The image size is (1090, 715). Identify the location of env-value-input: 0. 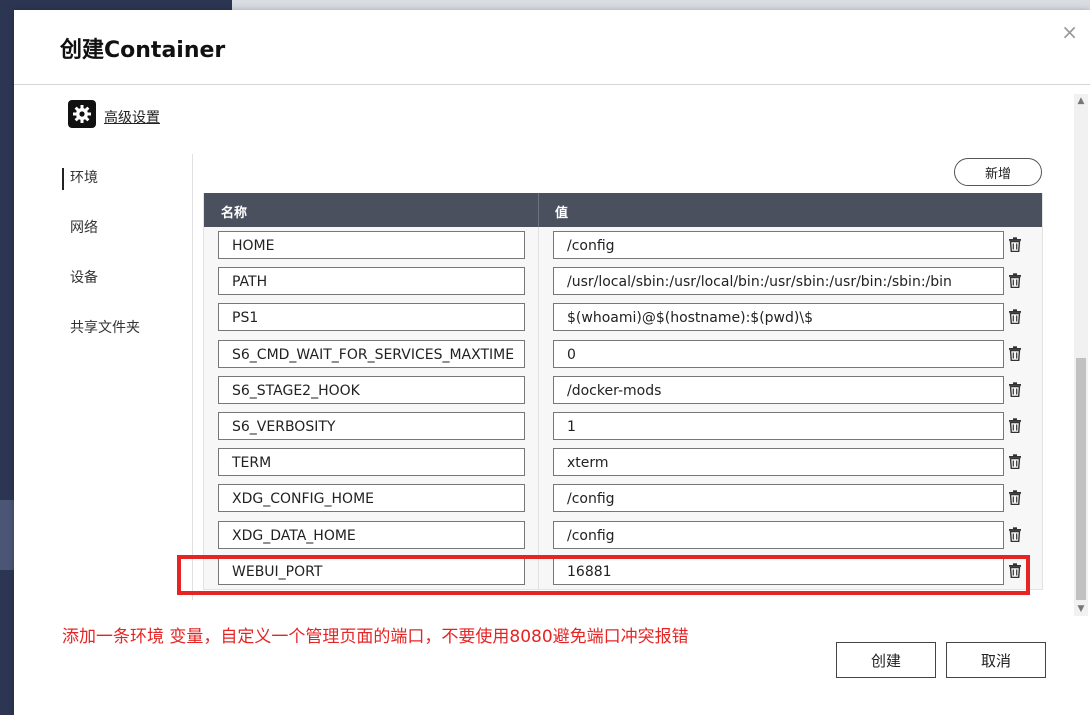
(778, 354).